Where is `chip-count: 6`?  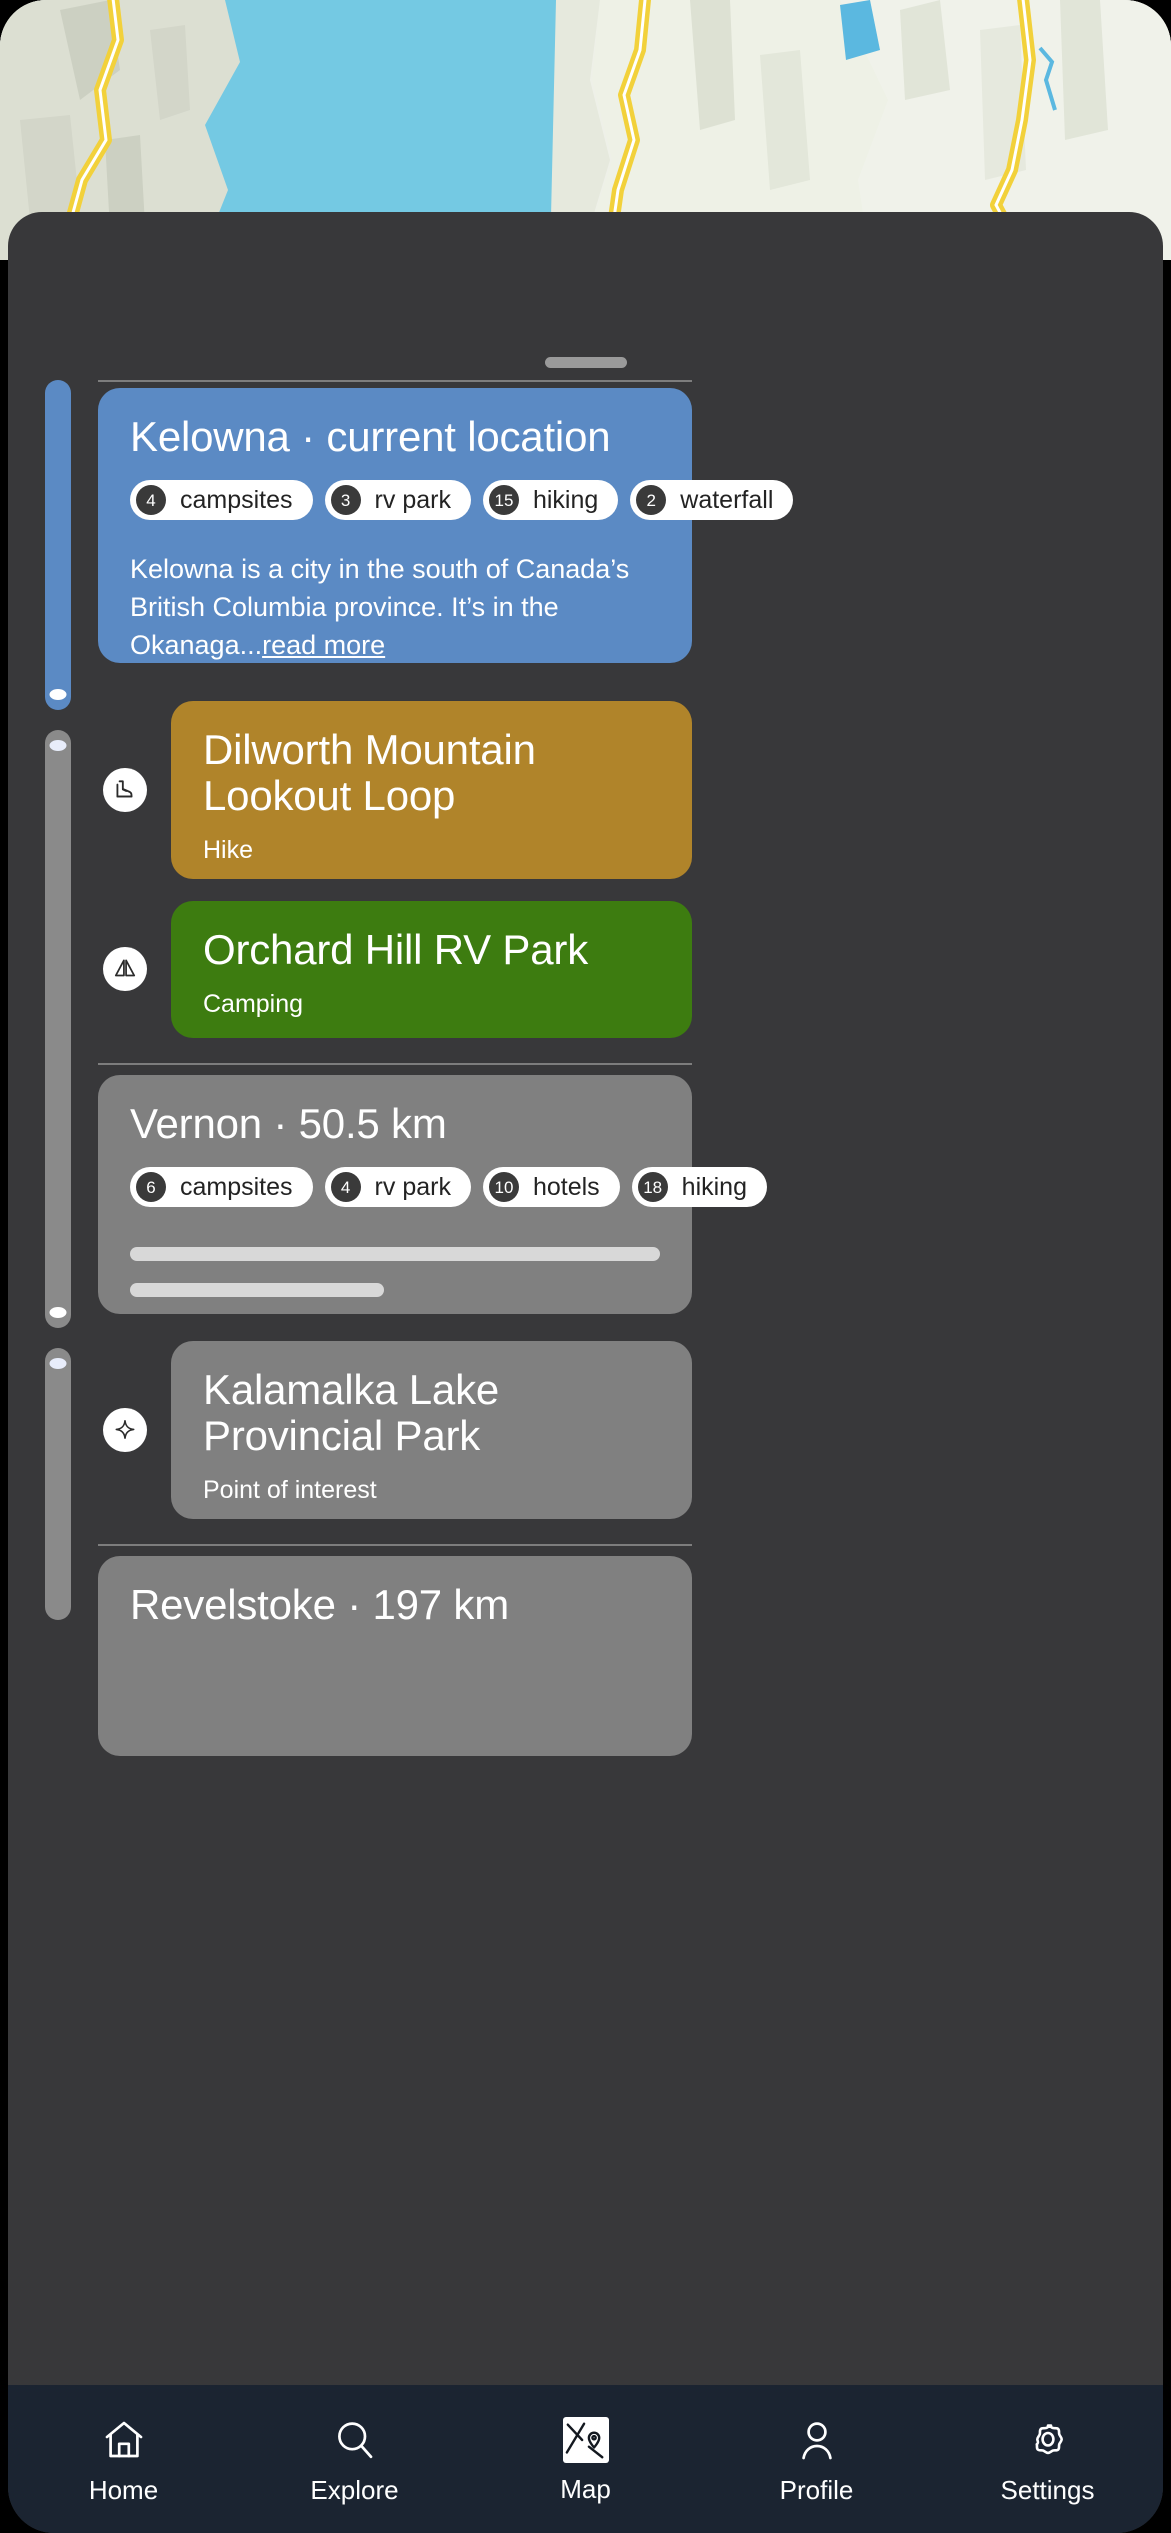 chip-count: 6 is located at coordinates (151, 1187).